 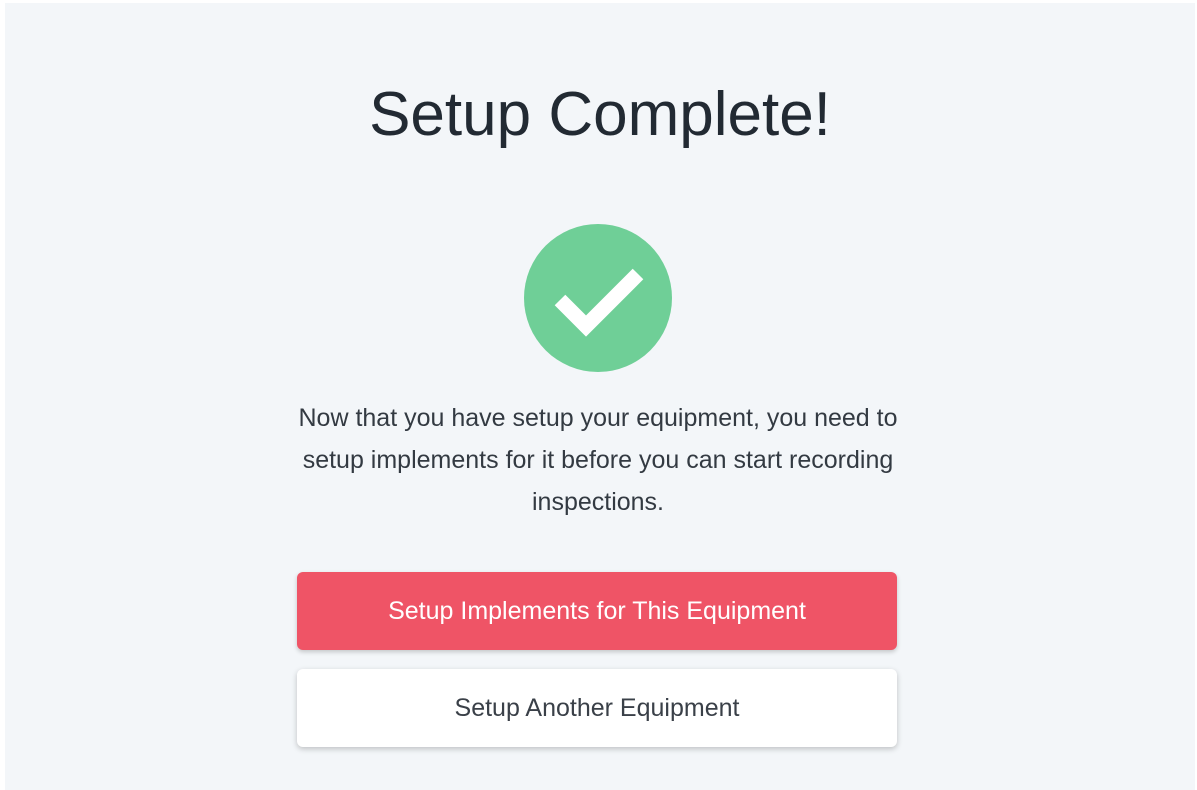 What do you see at coordinates (599, 302) in the screenshot?
I see `checkmark-icon` at bounding box center [599, 302].